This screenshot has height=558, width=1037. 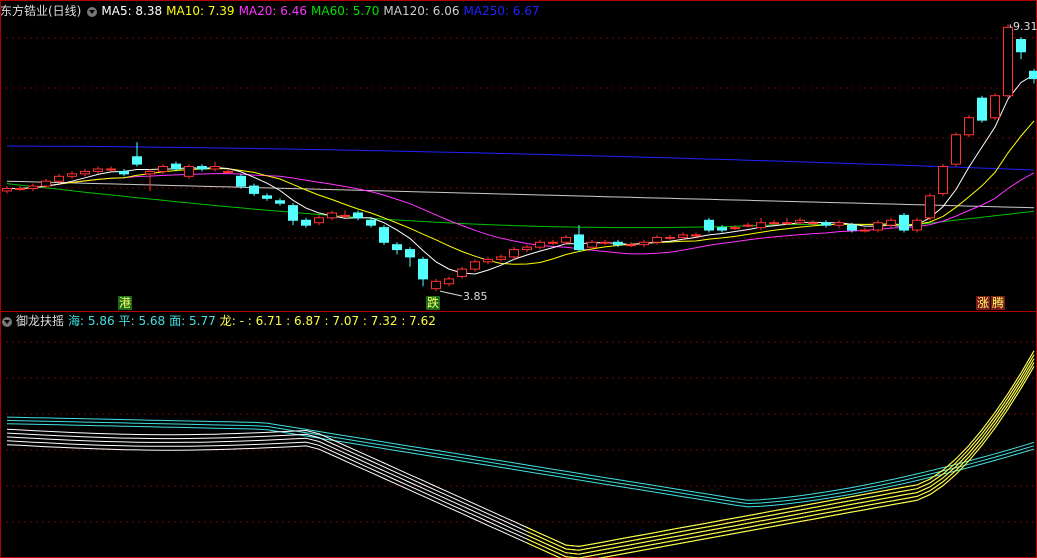 I want to click on marker-die: 跌, so click(x=433, y=303).